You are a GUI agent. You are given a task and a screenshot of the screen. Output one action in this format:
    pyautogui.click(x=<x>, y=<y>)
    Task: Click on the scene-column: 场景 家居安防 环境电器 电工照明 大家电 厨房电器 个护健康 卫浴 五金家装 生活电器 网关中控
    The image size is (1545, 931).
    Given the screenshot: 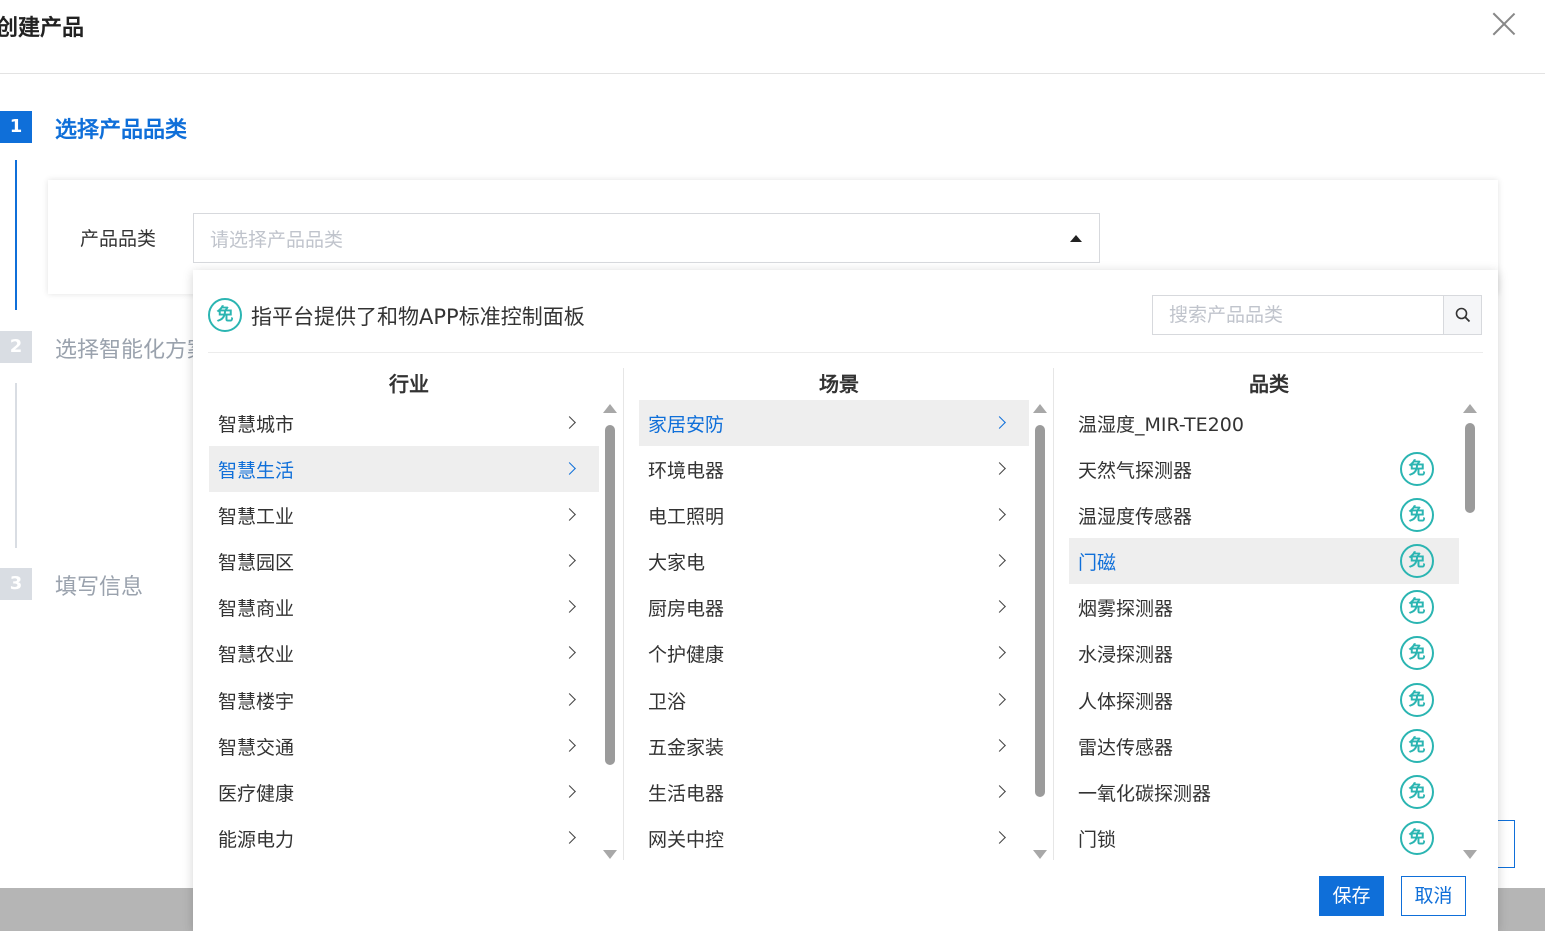 What is the action you would take?
    pyautogui.click(x=846, y=614)
    